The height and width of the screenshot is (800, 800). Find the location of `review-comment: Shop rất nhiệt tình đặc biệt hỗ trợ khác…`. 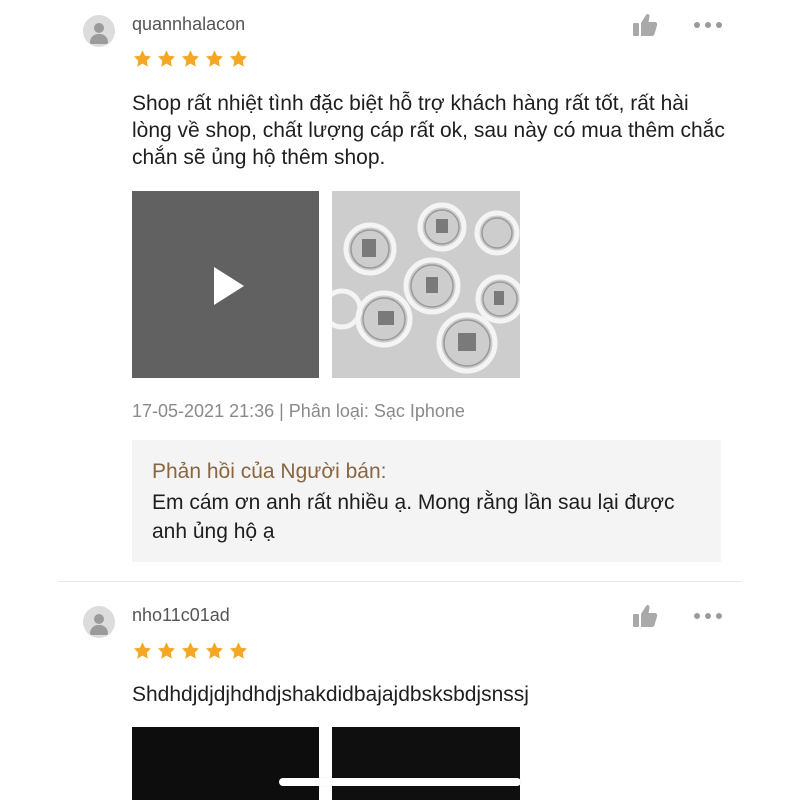

review-comment: Shop rất nhiệt tình đặc biệt hỗ trợ khác… is located at coordinates (428, 130).